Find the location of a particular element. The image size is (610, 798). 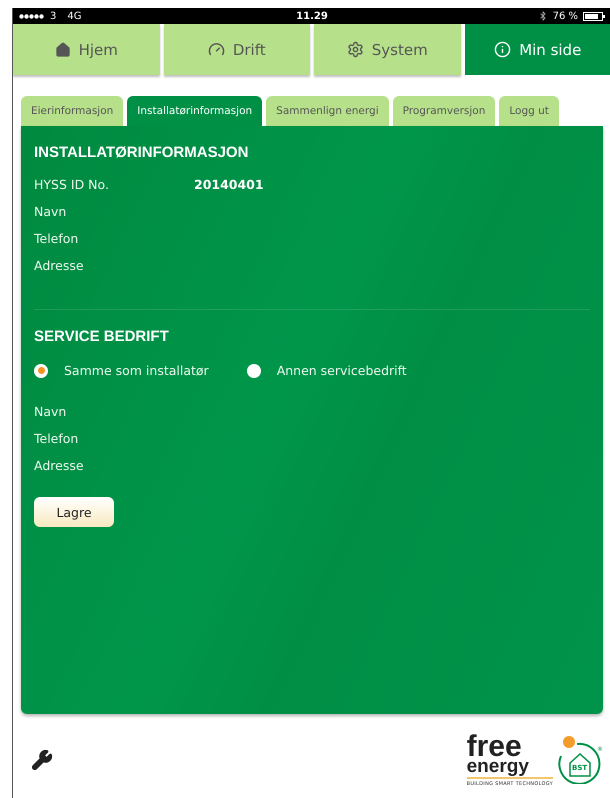

info-icon is located at coordinates (503, 49).